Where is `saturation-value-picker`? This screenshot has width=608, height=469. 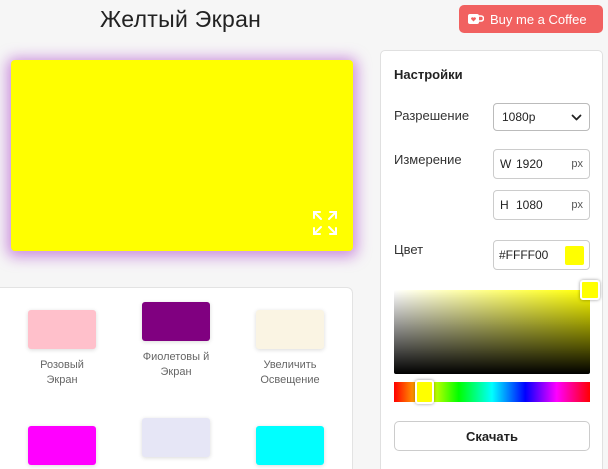
saturation-value-picker is located at coordinates (492, 332).